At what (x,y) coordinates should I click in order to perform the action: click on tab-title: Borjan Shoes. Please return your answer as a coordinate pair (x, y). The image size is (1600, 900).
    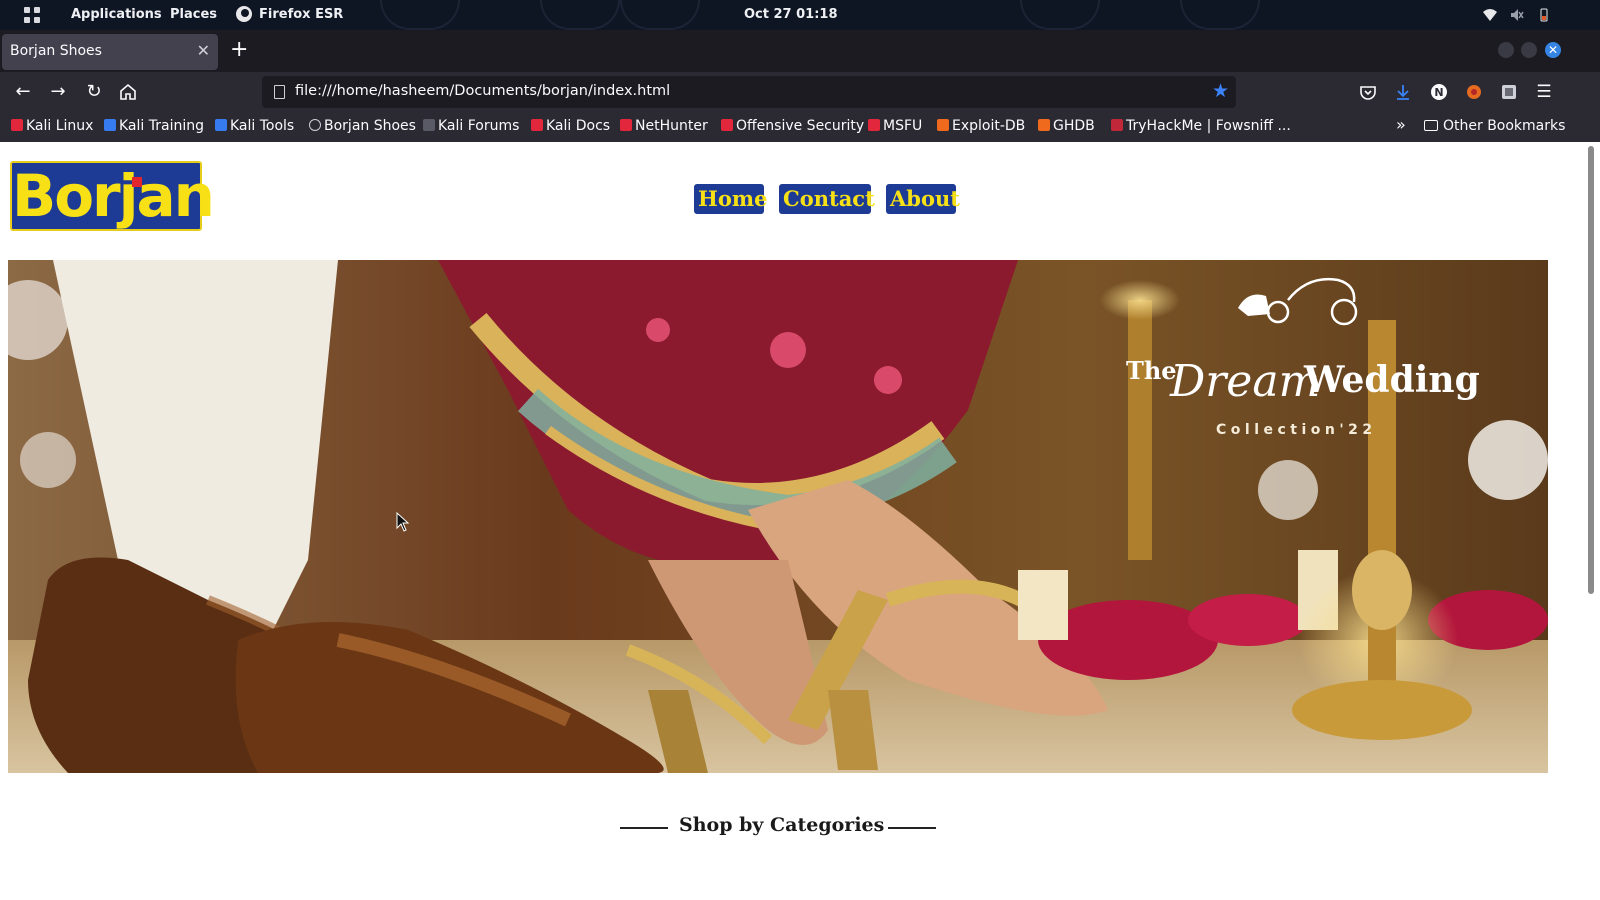
    Looking at the image, I should click on (56, 51).